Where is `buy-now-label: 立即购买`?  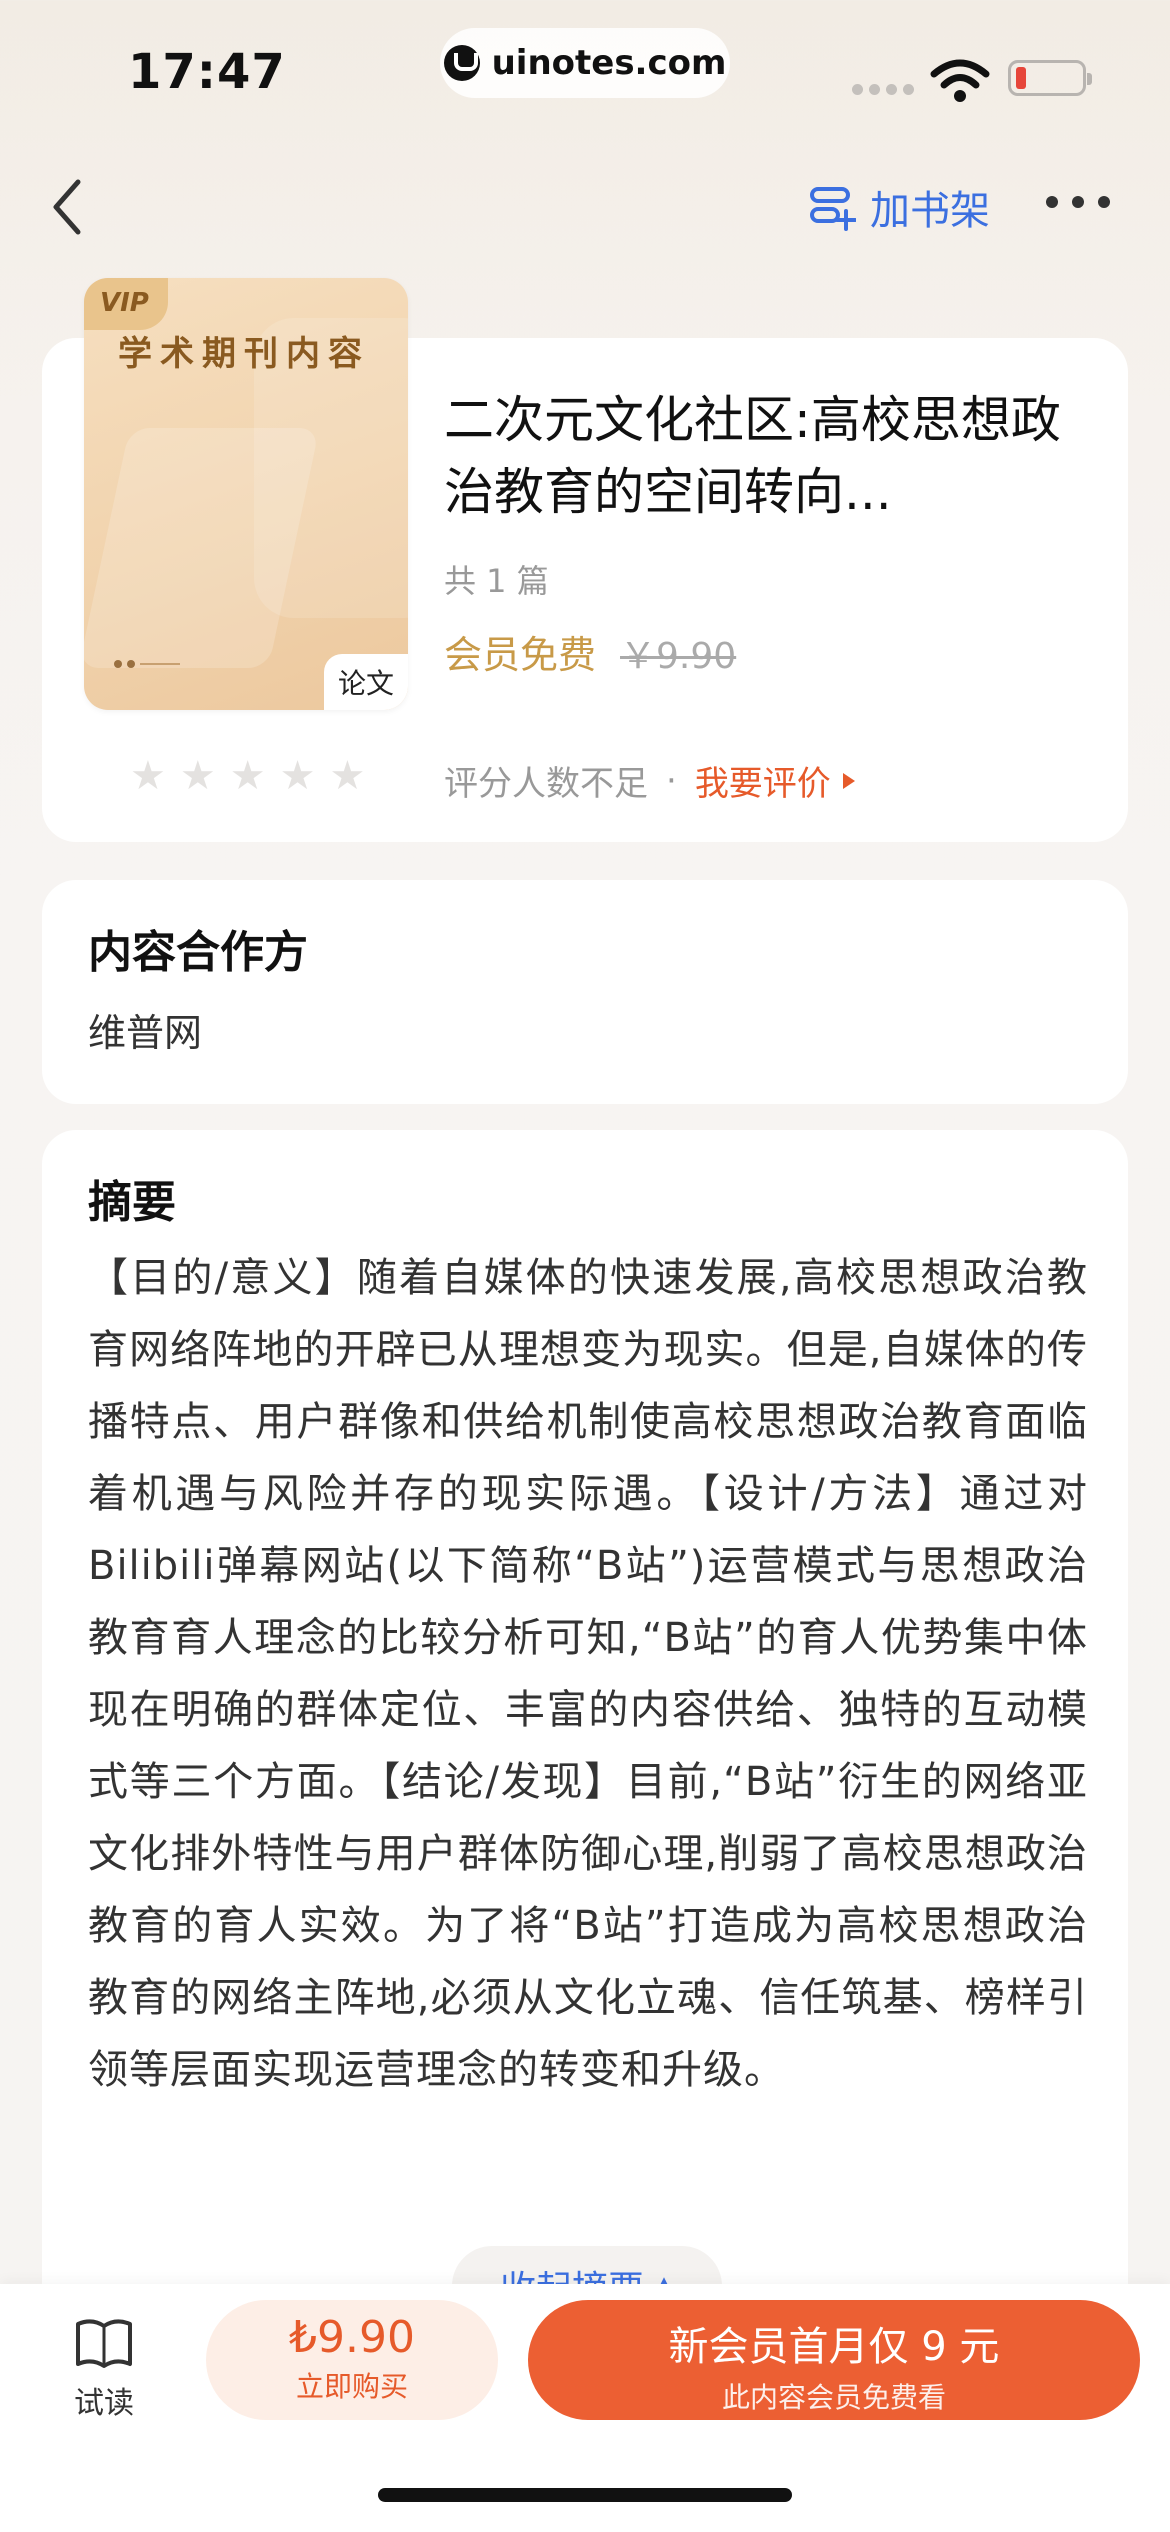
buy-now-label: 立即购买 is located at coordinates (351, 2386).